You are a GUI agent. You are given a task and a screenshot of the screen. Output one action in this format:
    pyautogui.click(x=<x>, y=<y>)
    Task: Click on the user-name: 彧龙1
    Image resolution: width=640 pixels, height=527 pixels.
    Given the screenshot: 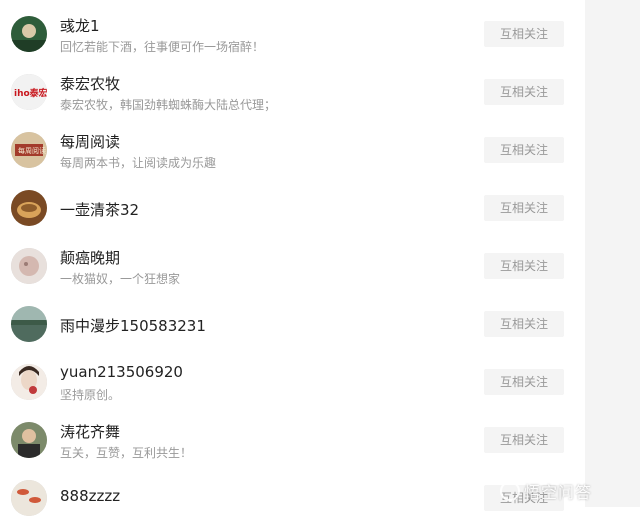 What is the action you would take?
    pyautogui.click(x=80, y=25)
    